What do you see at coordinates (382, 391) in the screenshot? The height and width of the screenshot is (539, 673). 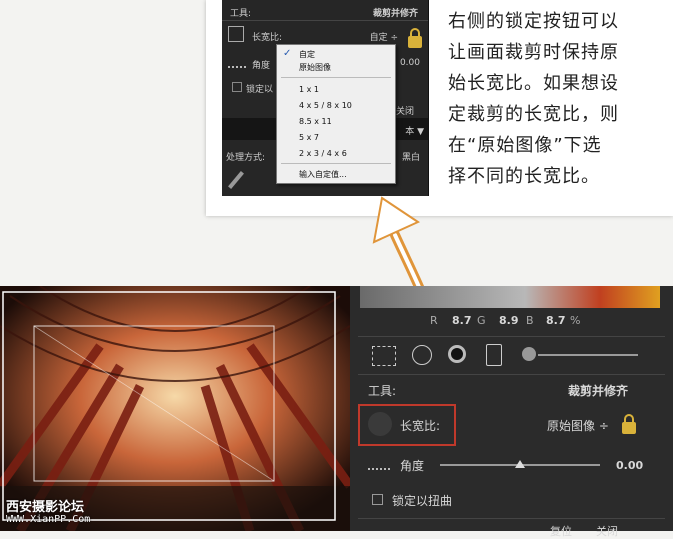 I see `tool-label: 工具:` at bounding box center [382, 391].